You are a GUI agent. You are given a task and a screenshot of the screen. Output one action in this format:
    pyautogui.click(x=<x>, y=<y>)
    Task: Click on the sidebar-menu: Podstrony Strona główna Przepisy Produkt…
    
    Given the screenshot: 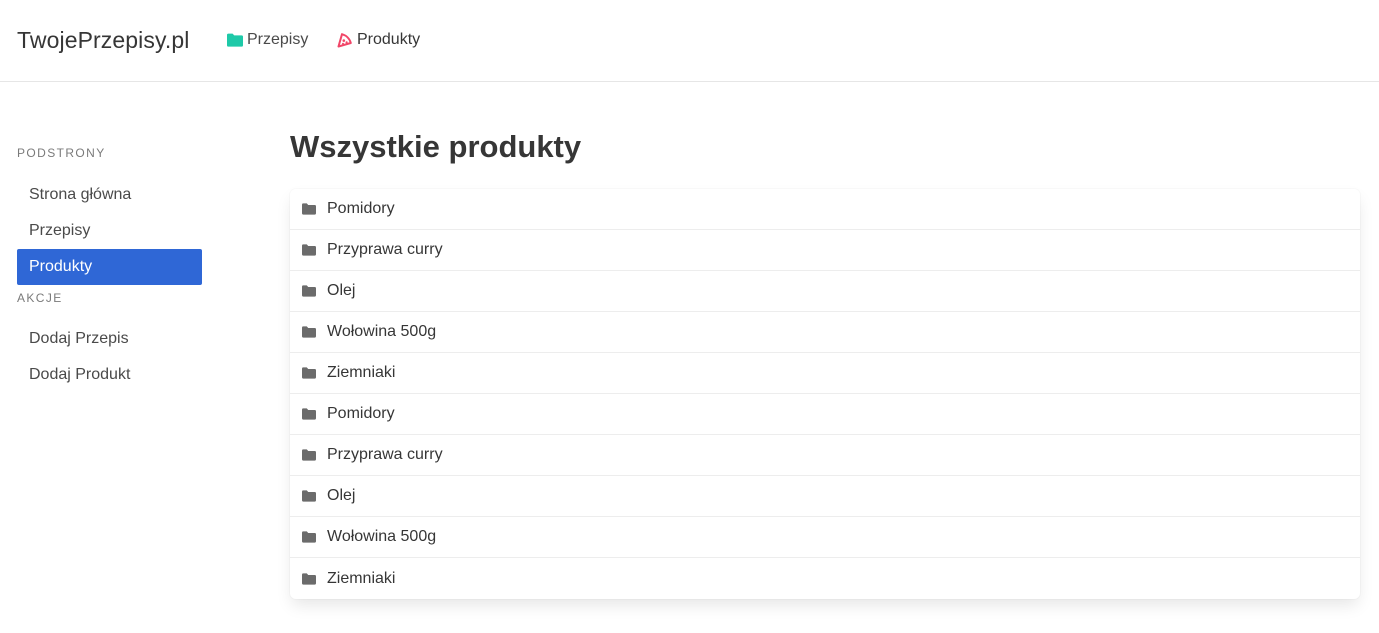 What is the action you would take?
    pyautogui.click(x=109, y=269)
    